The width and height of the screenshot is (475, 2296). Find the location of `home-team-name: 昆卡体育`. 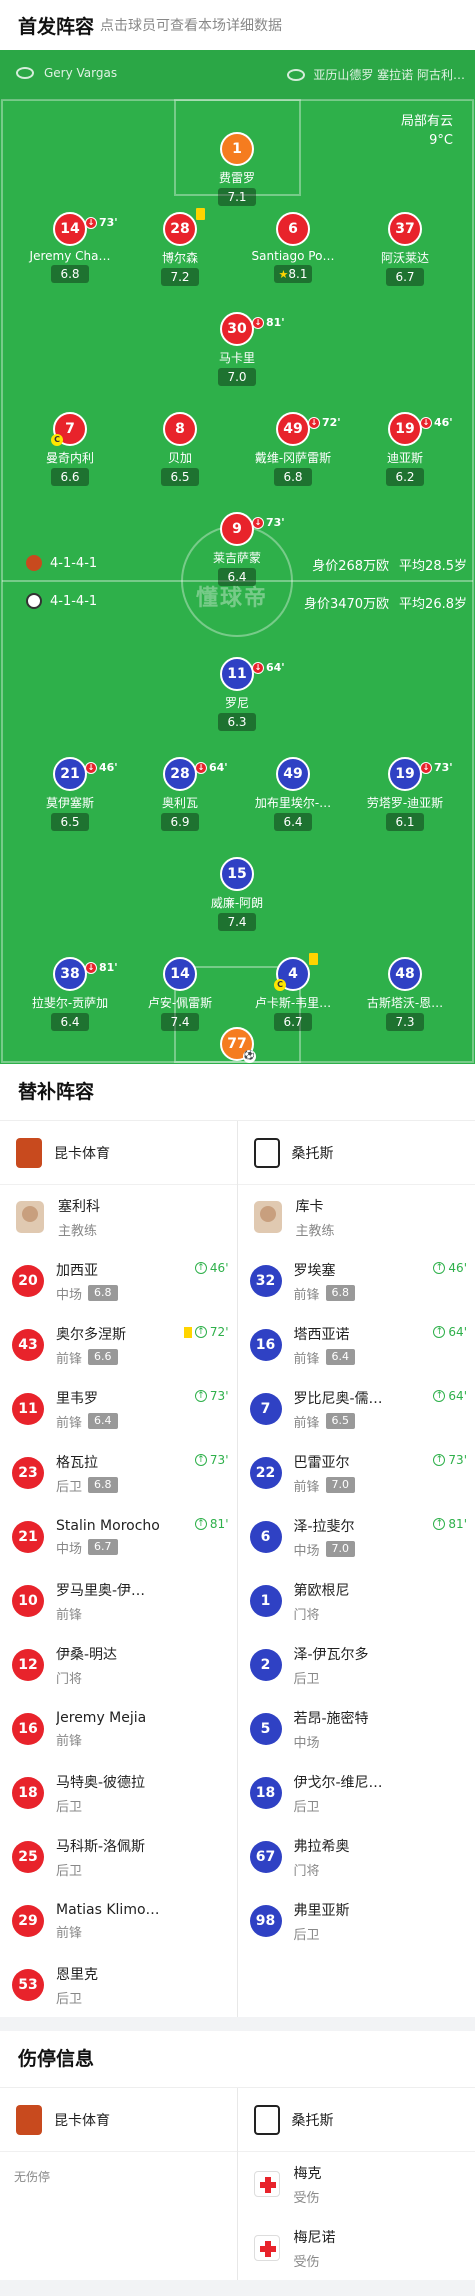

home-team-name: 昆卡体育 is located at coordinates (82, 2120).